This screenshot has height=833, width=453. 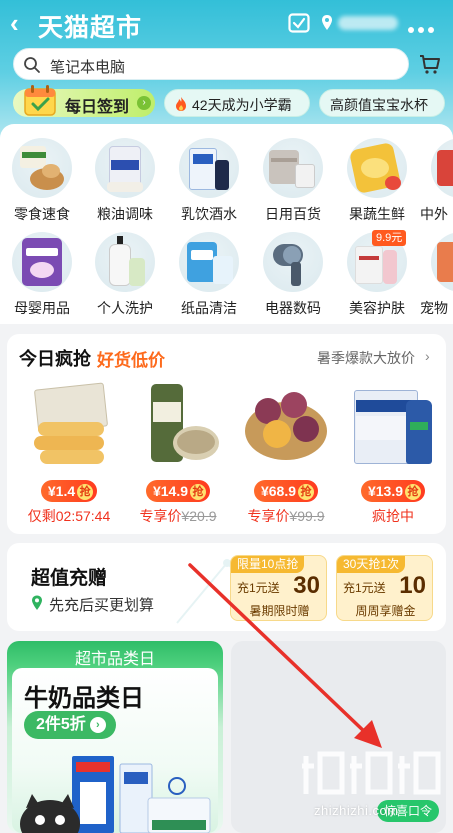 I want to click on product-note: 疯抢中, so click(x=393, y=516).